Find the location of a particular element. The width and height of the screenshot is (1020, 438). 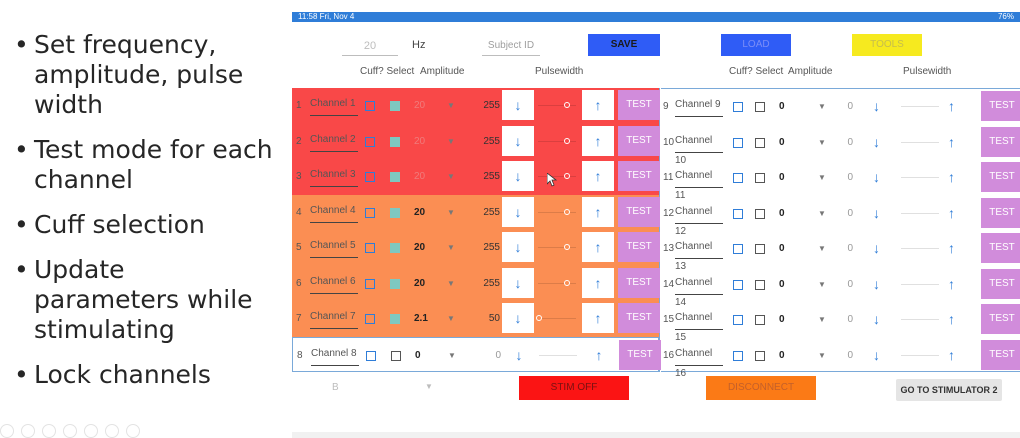

subject-id-input: Subject ID is located at coordinates (511, 47).